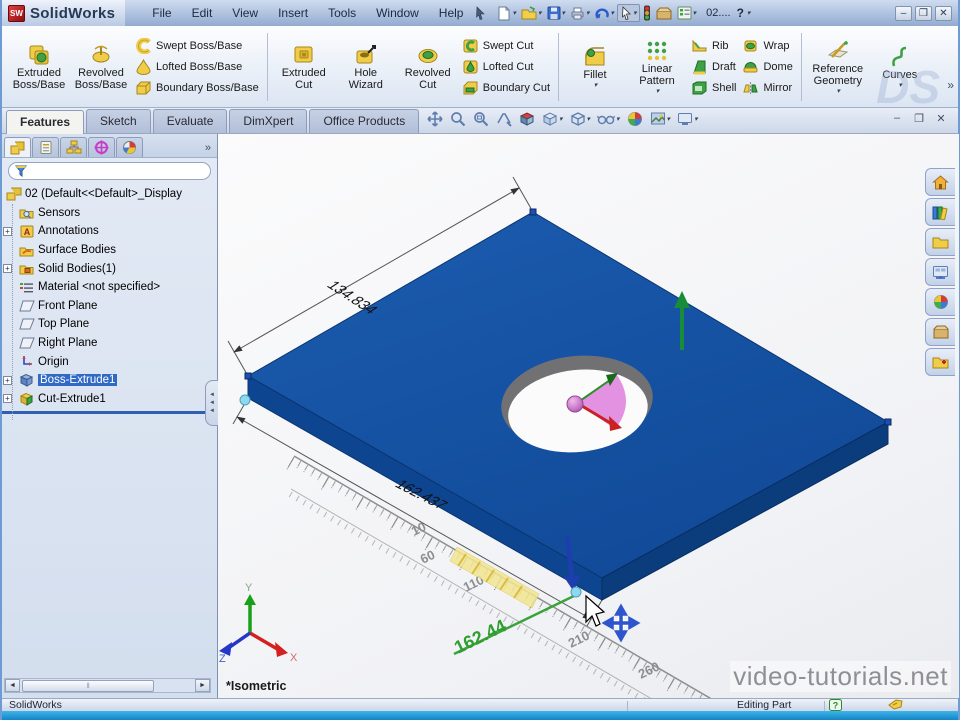 This screenshot has height=720, width=960. What do you see at coordinates (109, 380) in the screenshot?
I see `tree-item-boss-extrude1: Boss-Extrude1` at bounding box center [109, 380].